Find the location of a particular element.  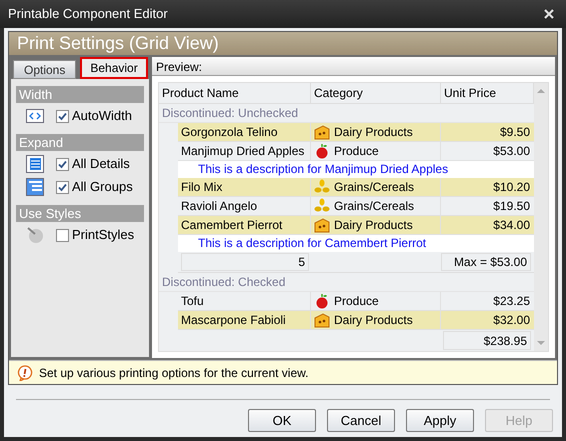

table-cell-text: $10.20 is located at coordinates (511, 187).